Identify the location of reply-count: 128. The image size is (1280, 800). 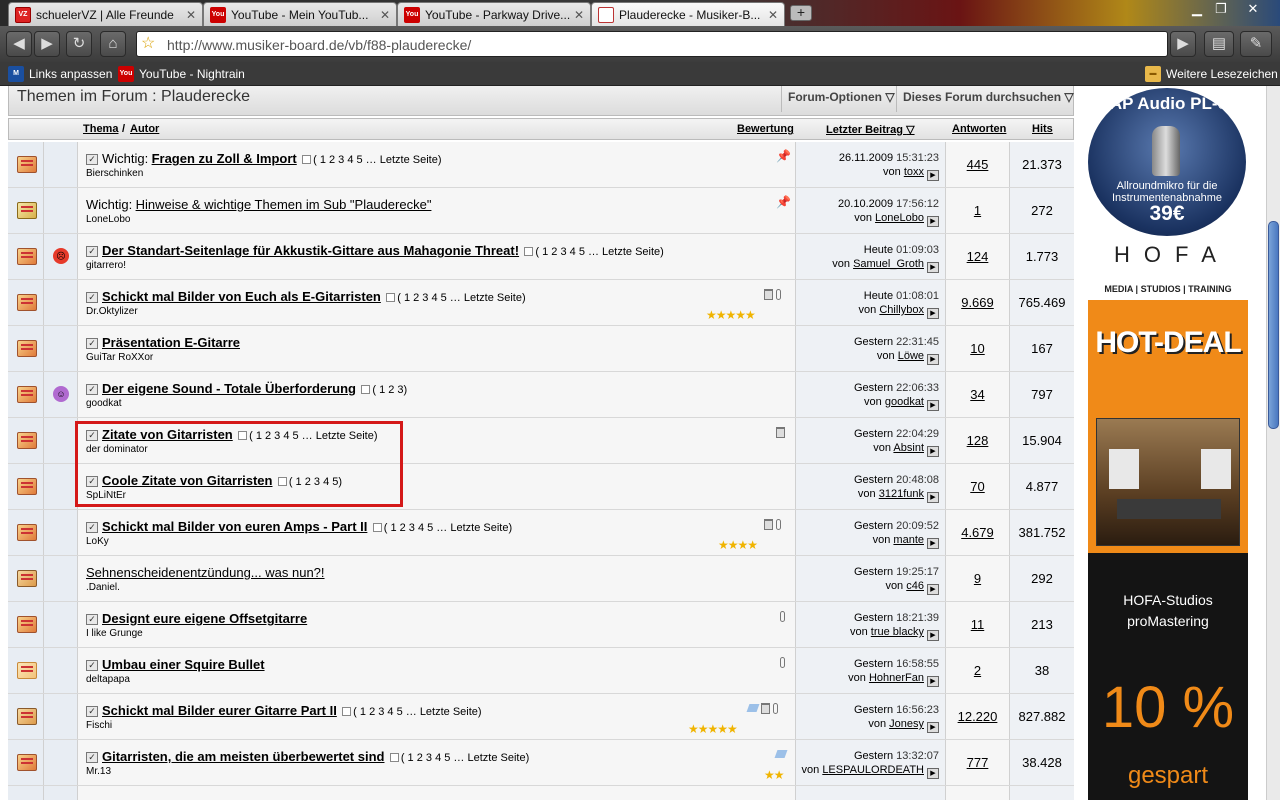
(977, 440).